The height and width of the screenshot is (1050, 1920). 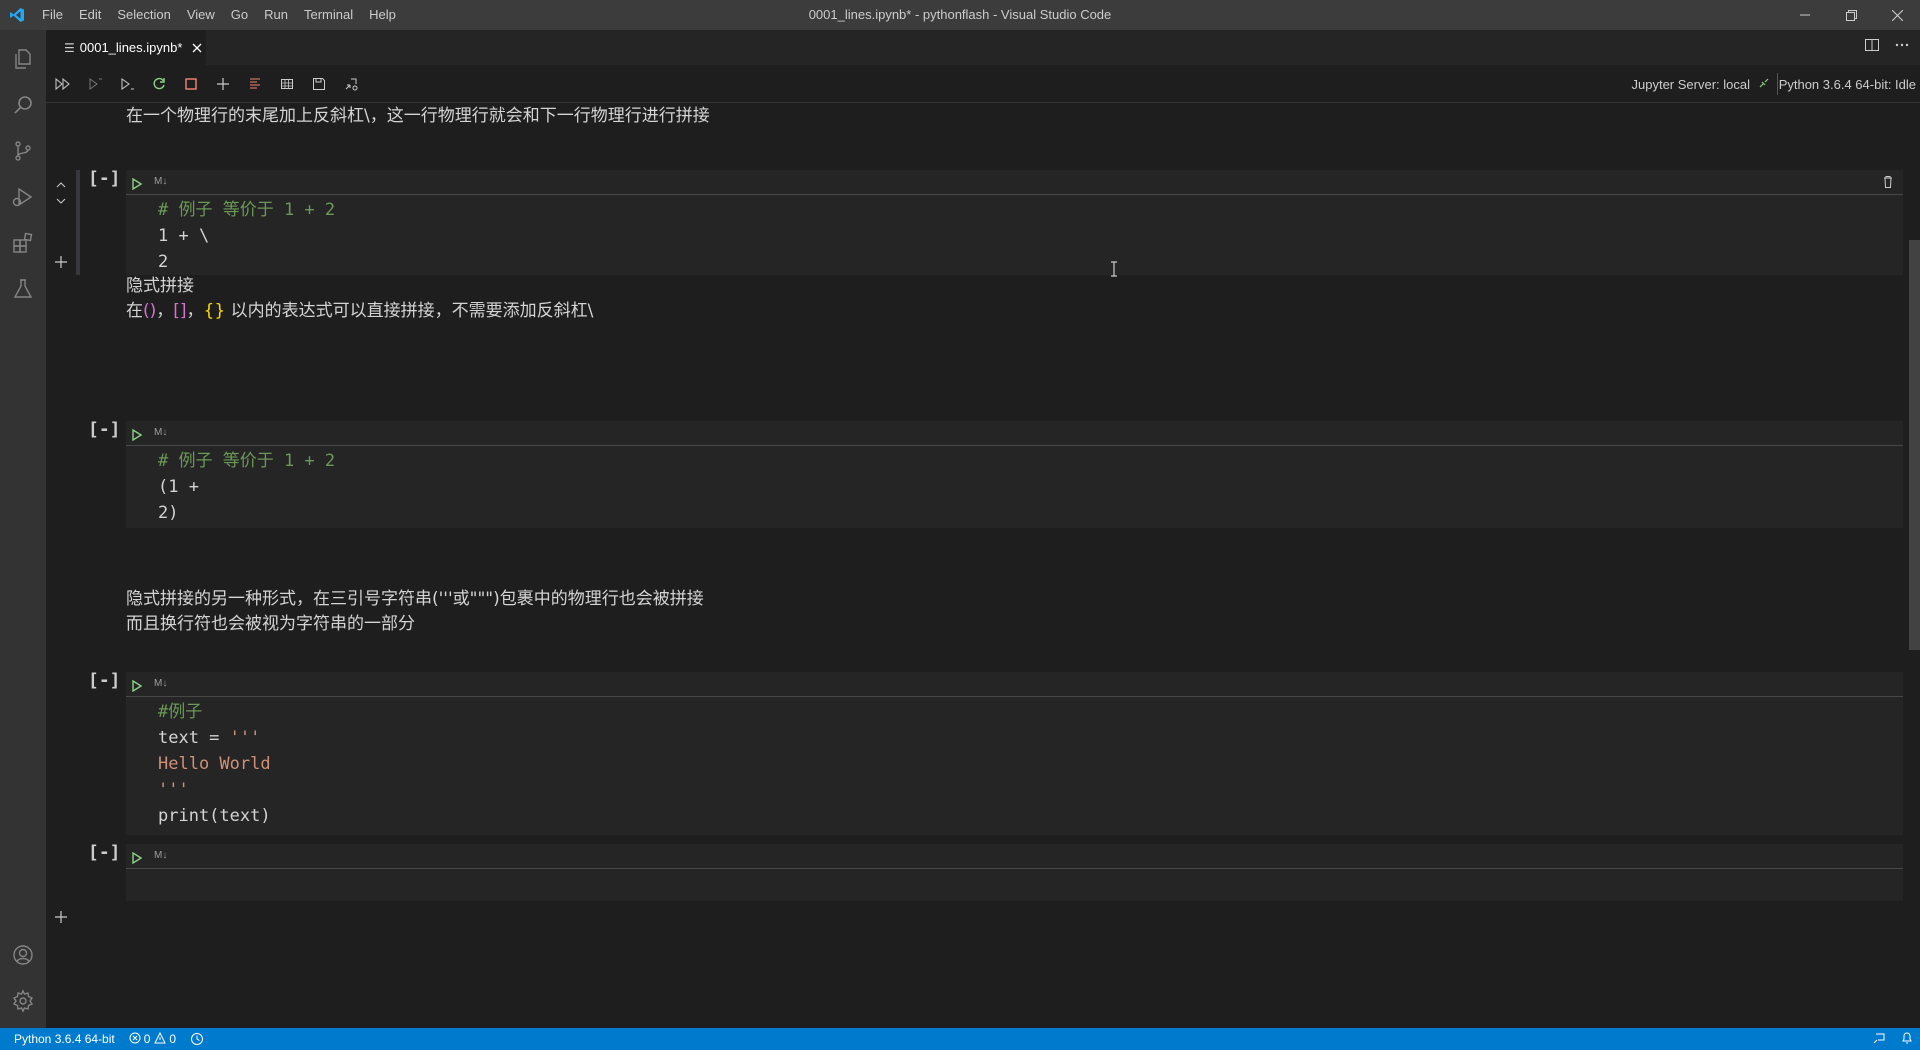 I want to click on scrollbar-thumb, so click(x=1914, y=445).